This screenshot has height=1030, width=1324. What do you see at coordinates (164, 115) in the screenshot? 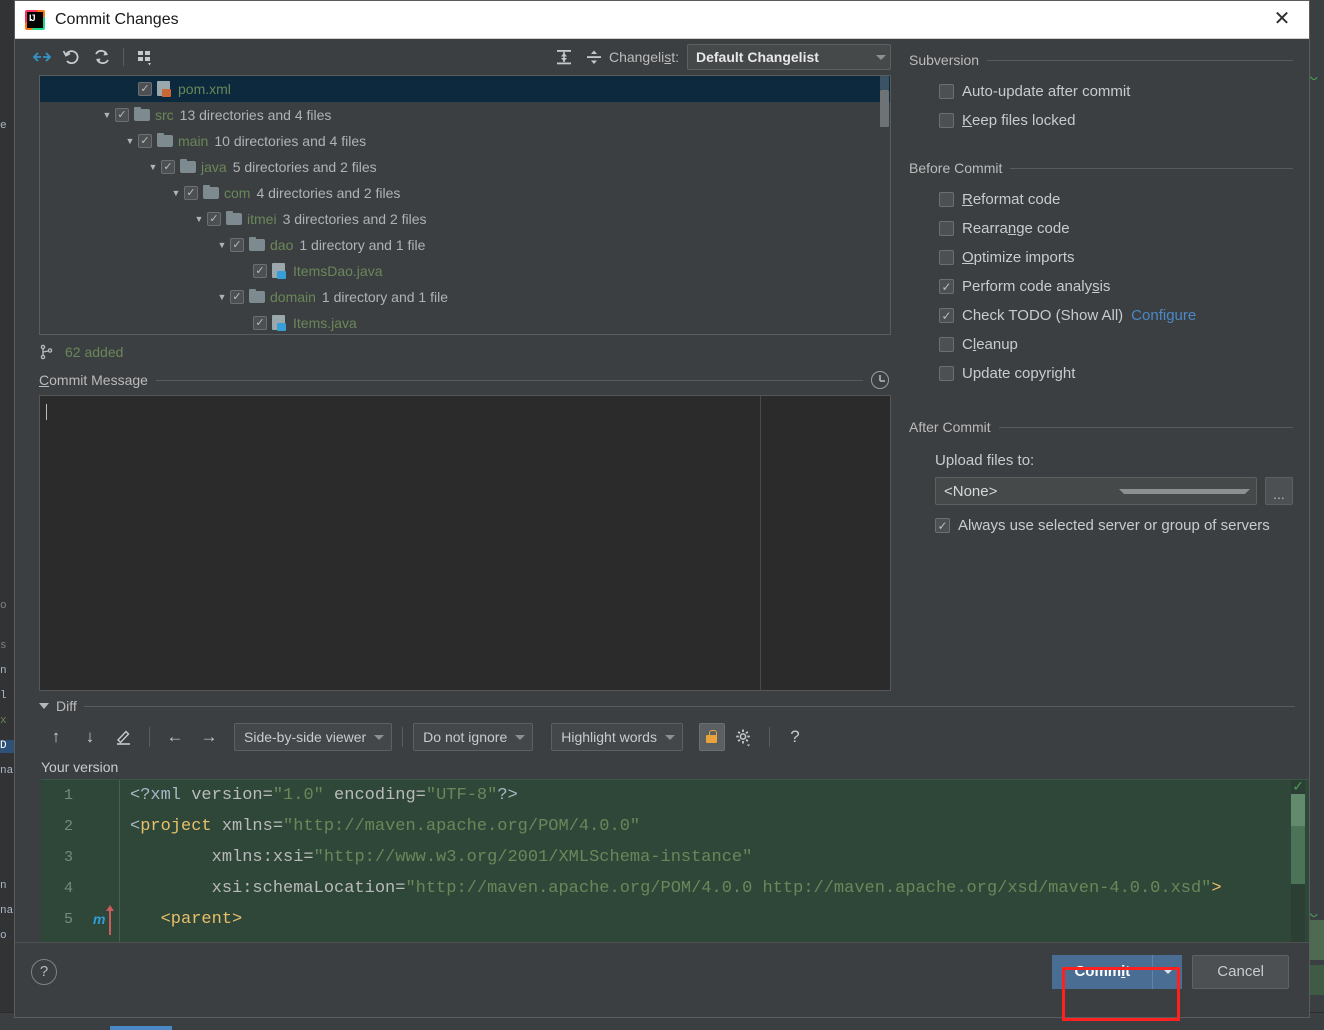
I see `tree-row-name: src` at bounding box center [164, 115].